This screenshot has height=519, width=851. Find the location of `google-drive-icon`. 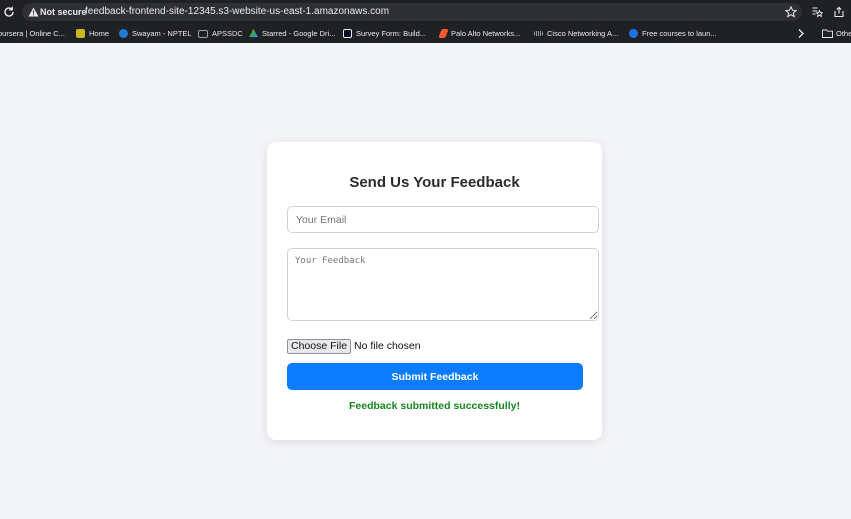

google-drive-icon is located at coordinates (253, 33).